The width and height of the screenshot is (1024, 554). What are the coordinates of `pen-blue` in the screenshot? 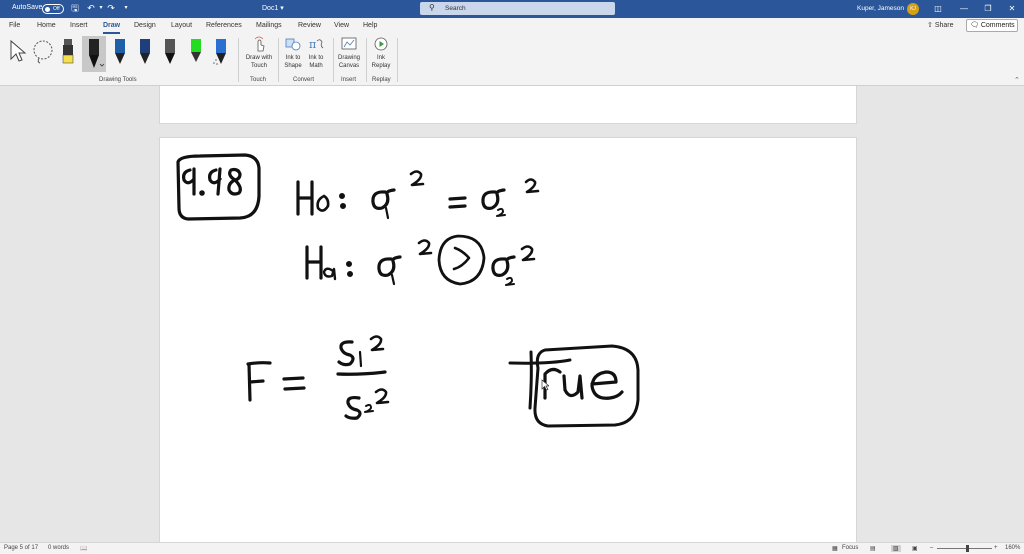 It's located at (120, 51).